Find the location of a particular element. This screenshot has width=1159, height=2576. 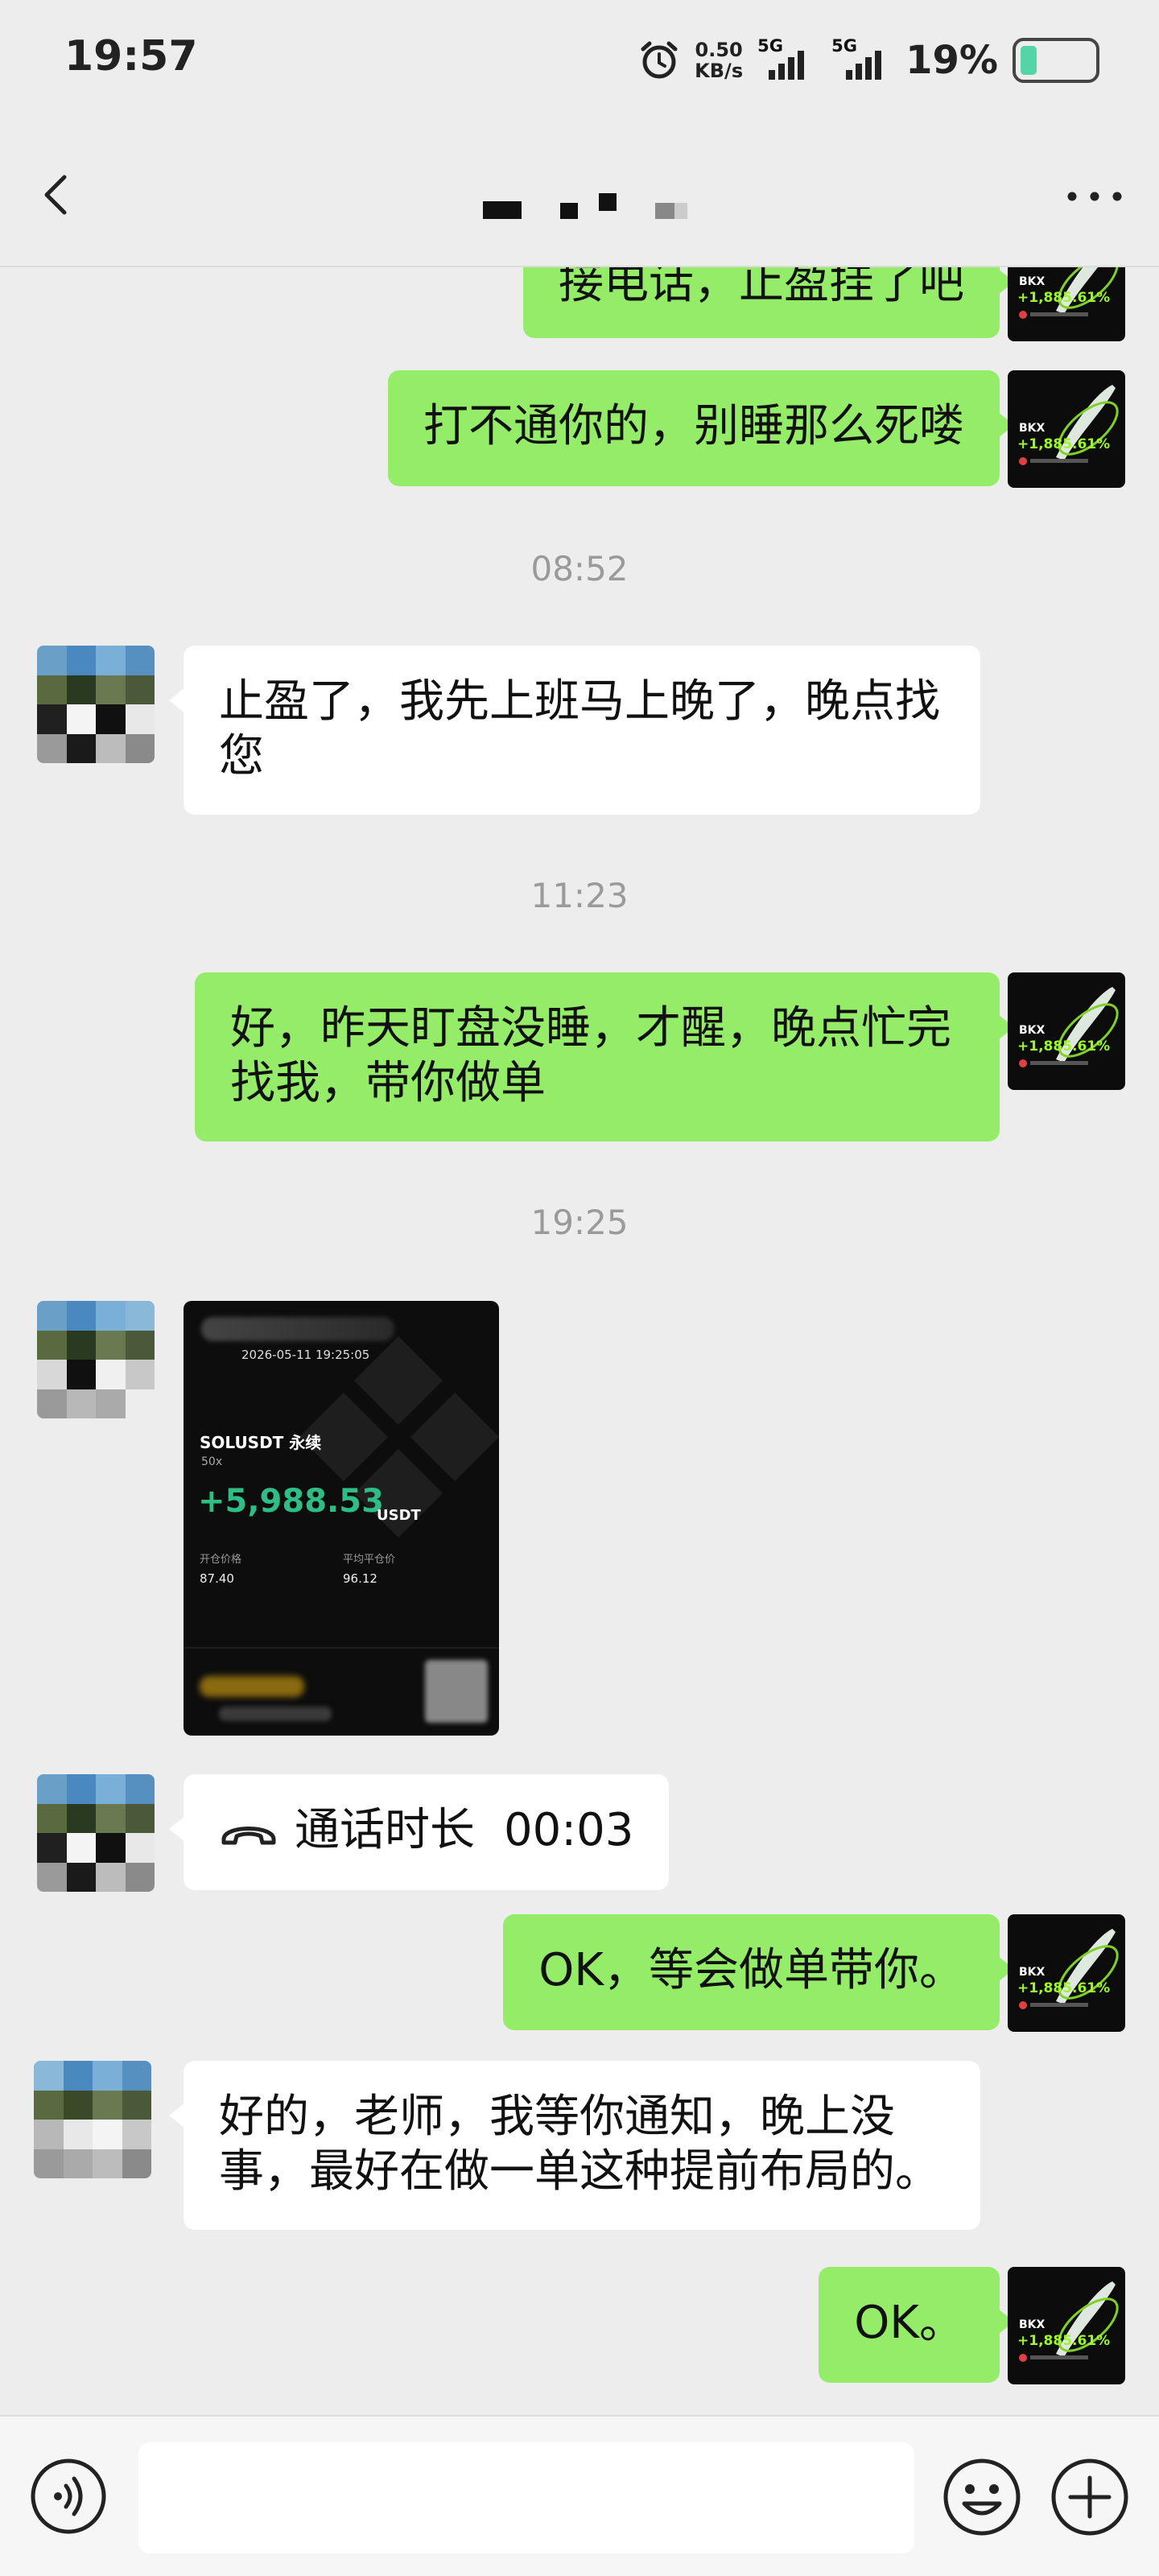

network-speed: 0.50 KB/s is located at coordinates (719, 60).